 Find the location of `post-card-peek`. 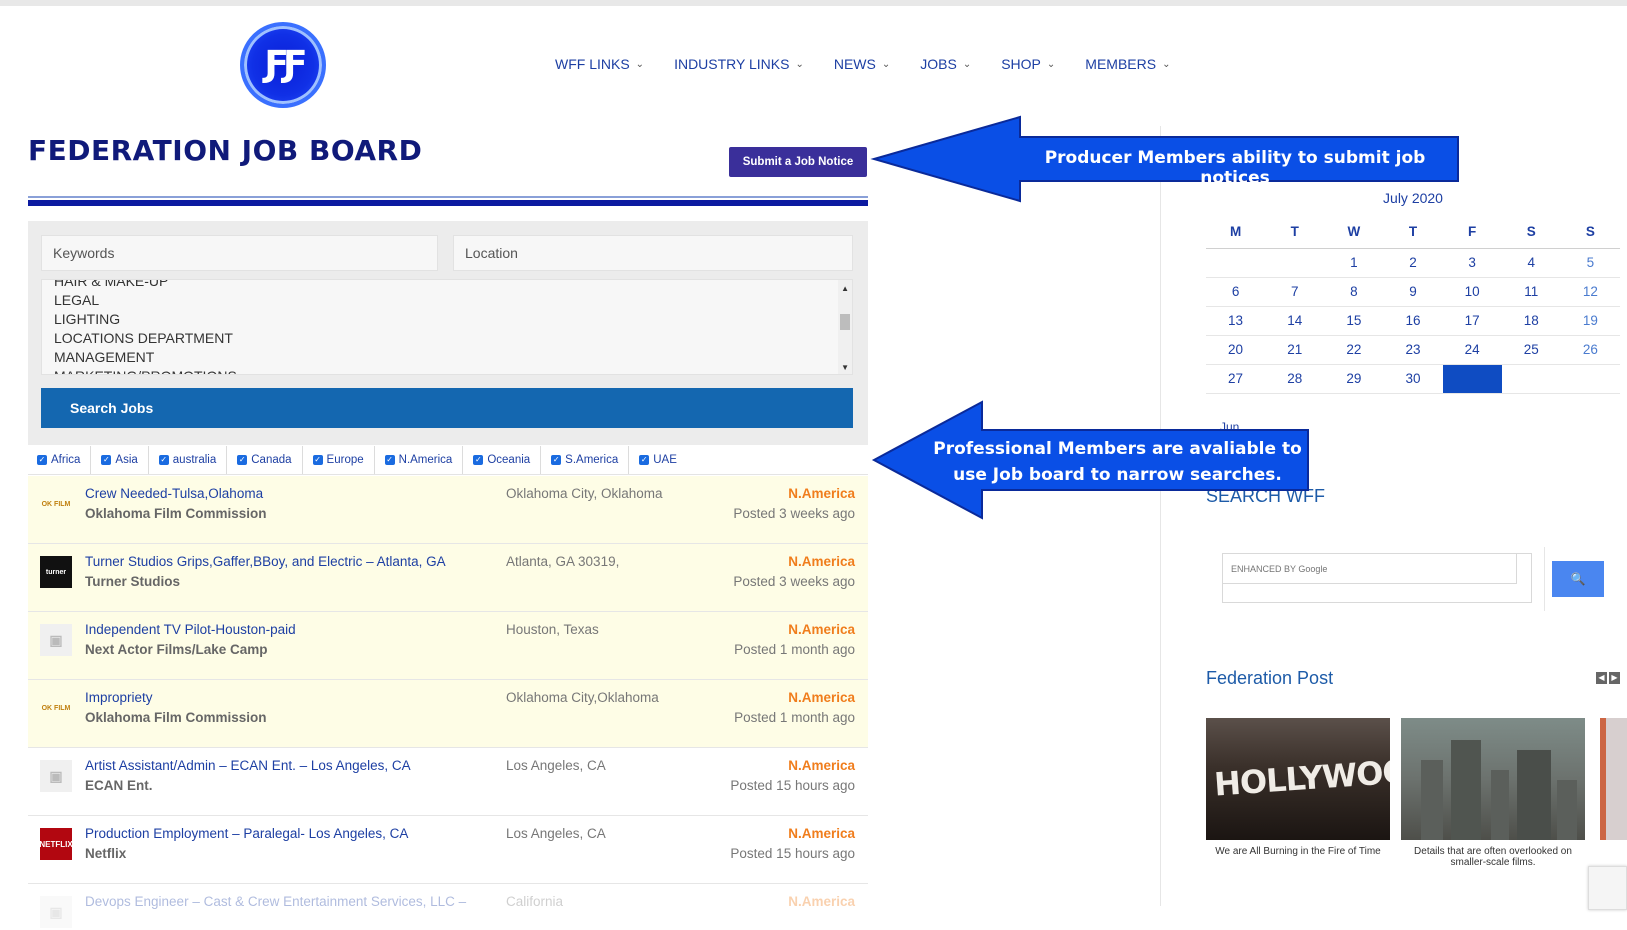

post-card-peek is located at coordinates (1613, 779).